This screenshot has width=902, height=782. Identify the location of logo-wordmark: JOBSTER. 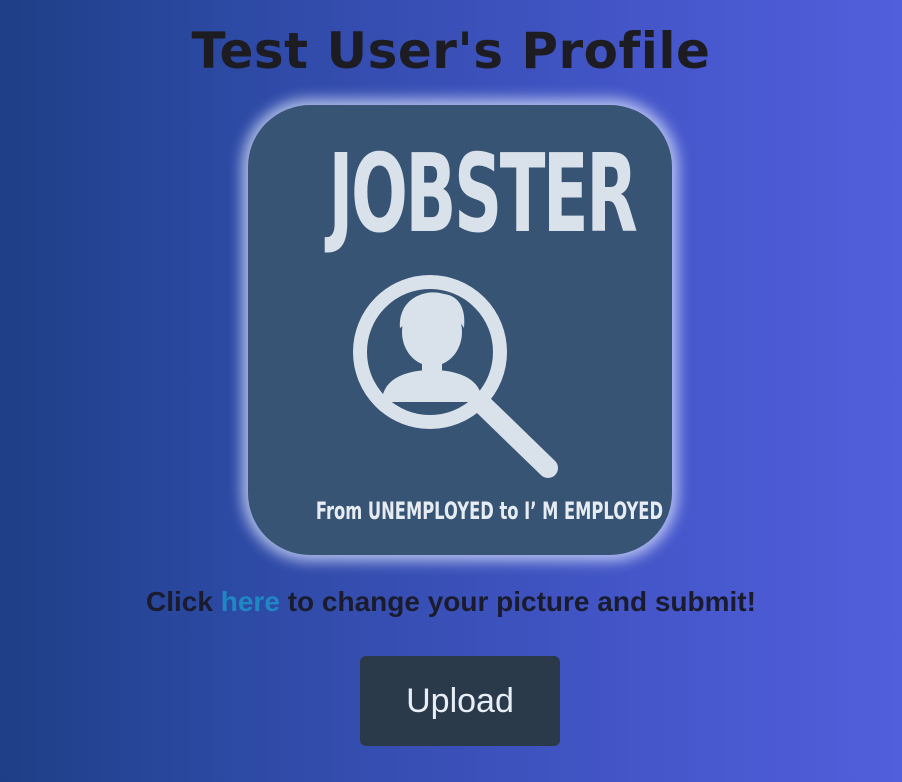
(483, 194).